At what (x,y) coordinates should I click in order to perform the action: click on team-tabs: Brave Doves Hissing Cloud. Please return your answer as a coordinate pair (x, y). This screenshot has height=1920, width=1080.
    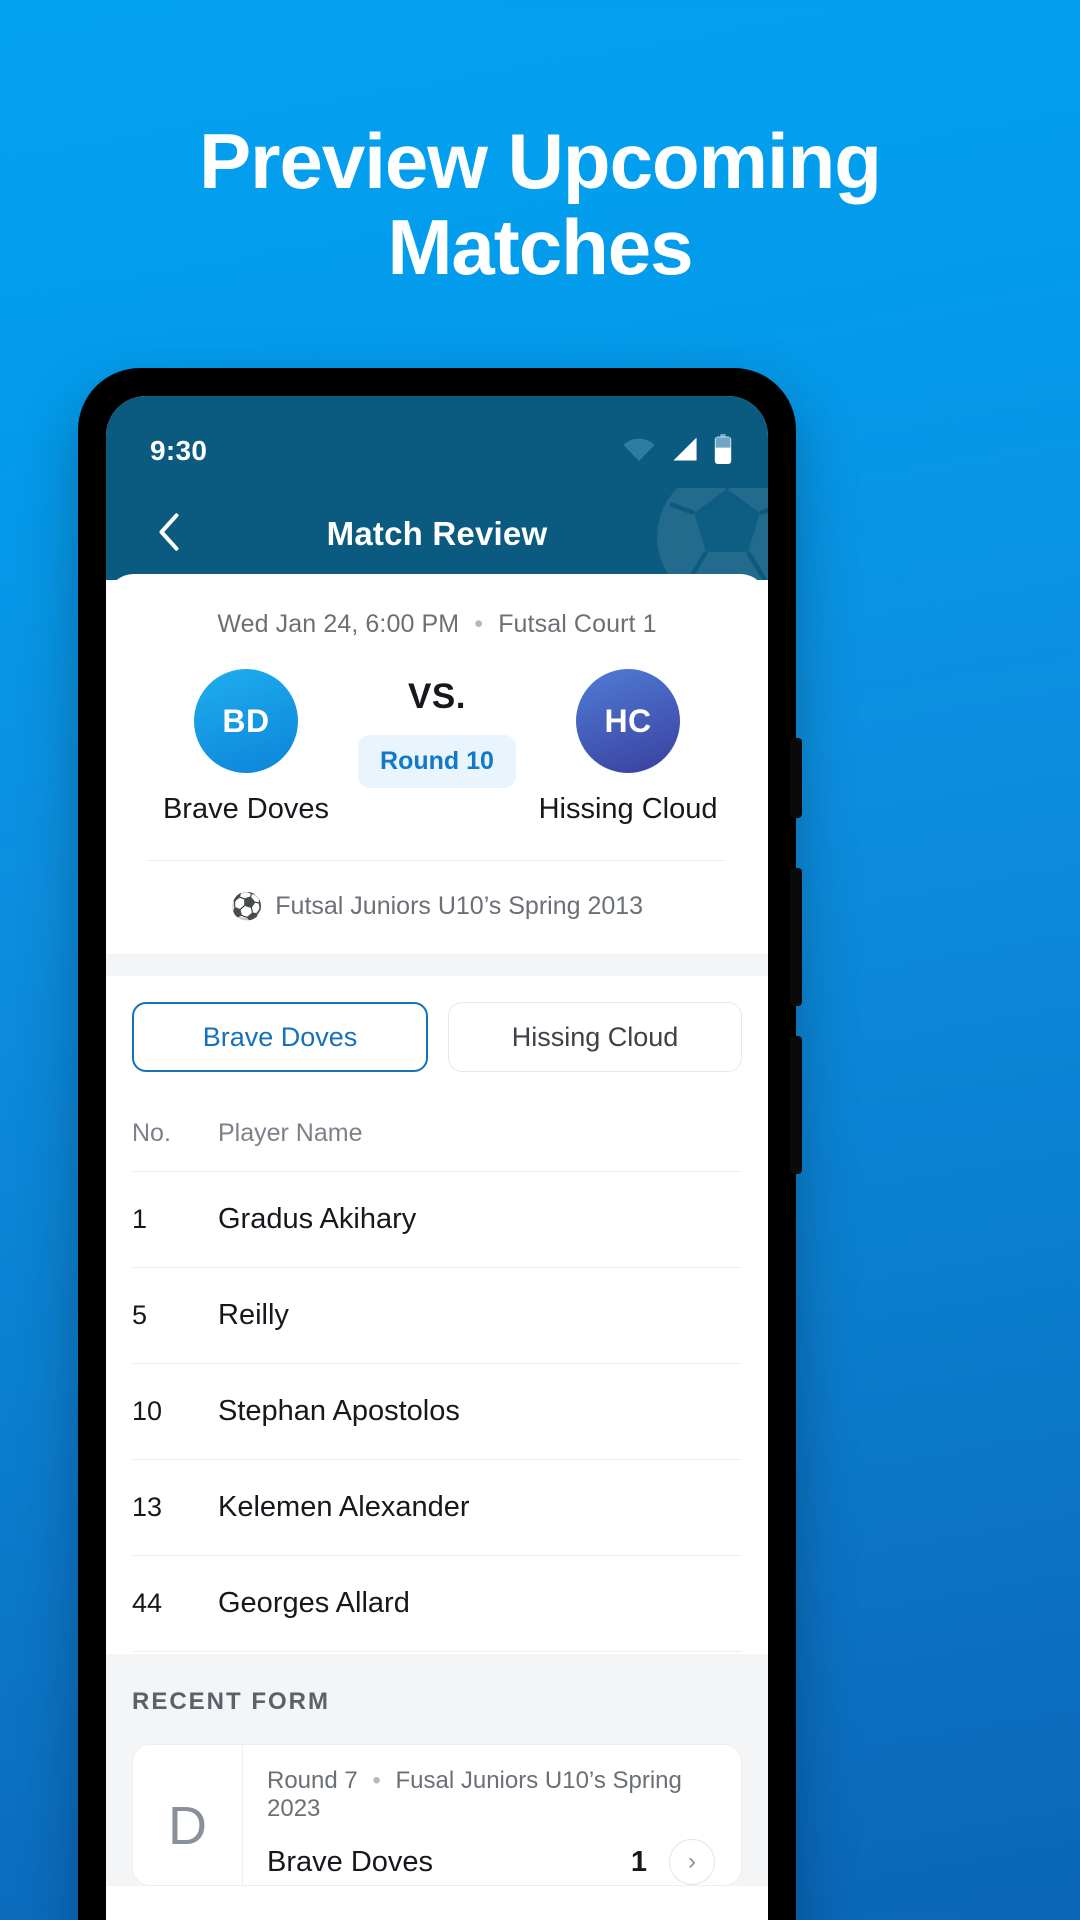
    Looking at the image, I should click on (437, 1024).